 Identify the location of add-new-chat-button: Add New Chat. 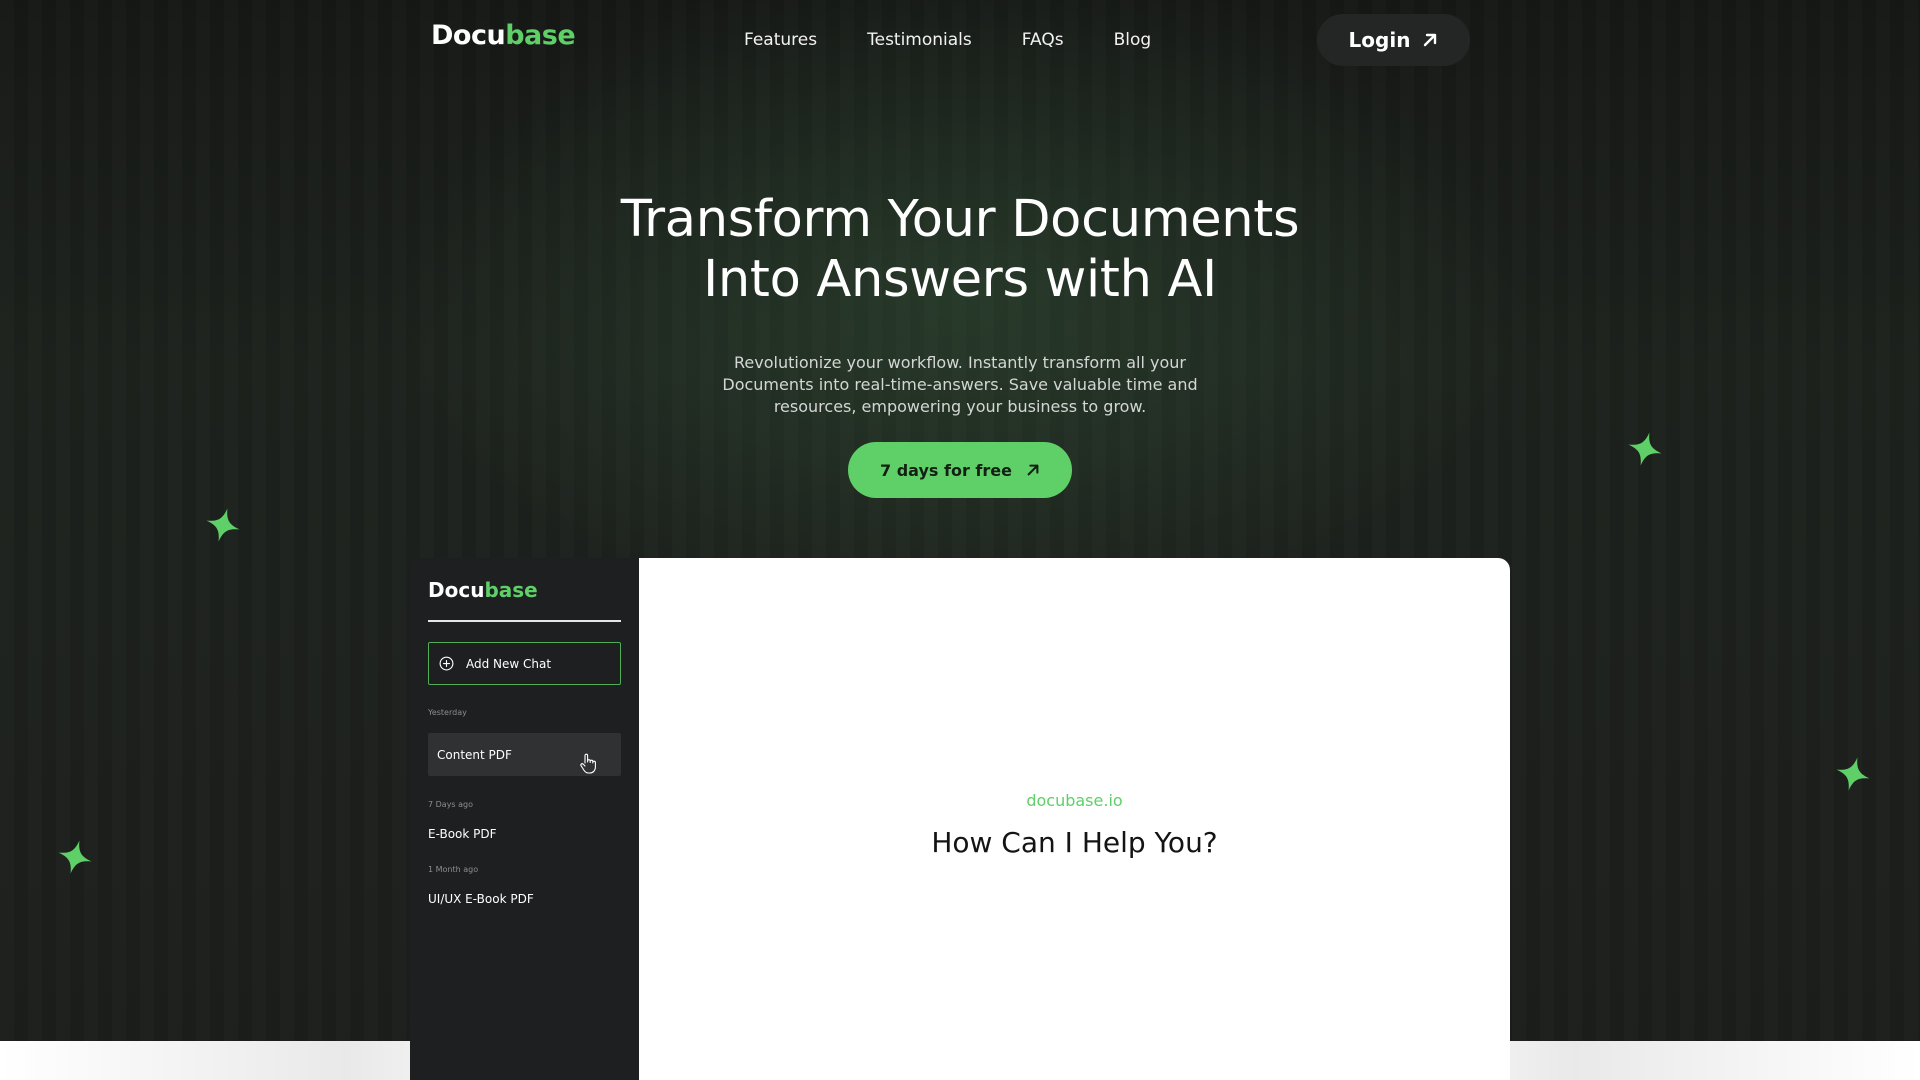
(524, 663).